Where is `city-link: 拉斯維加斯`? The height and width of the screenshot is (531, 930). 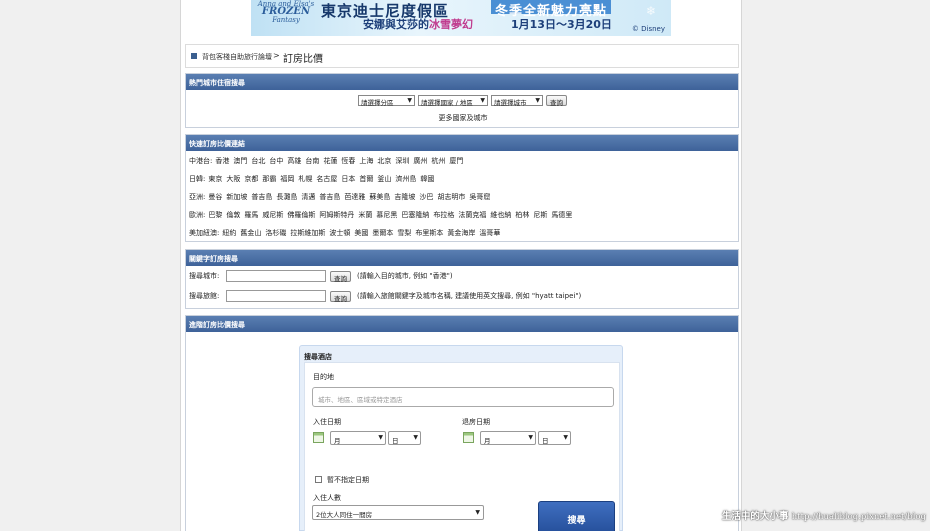 city-link: 拉斯維加斯 is located at coordinates (307, 233).